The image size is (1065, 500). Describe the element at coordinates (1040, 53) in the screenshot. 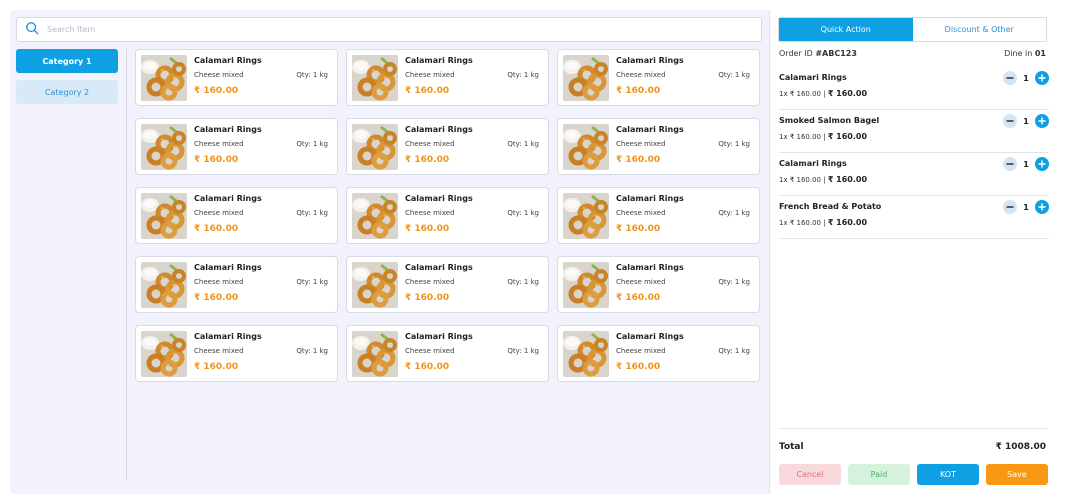

I see `dine-in-value: 01` at that location.